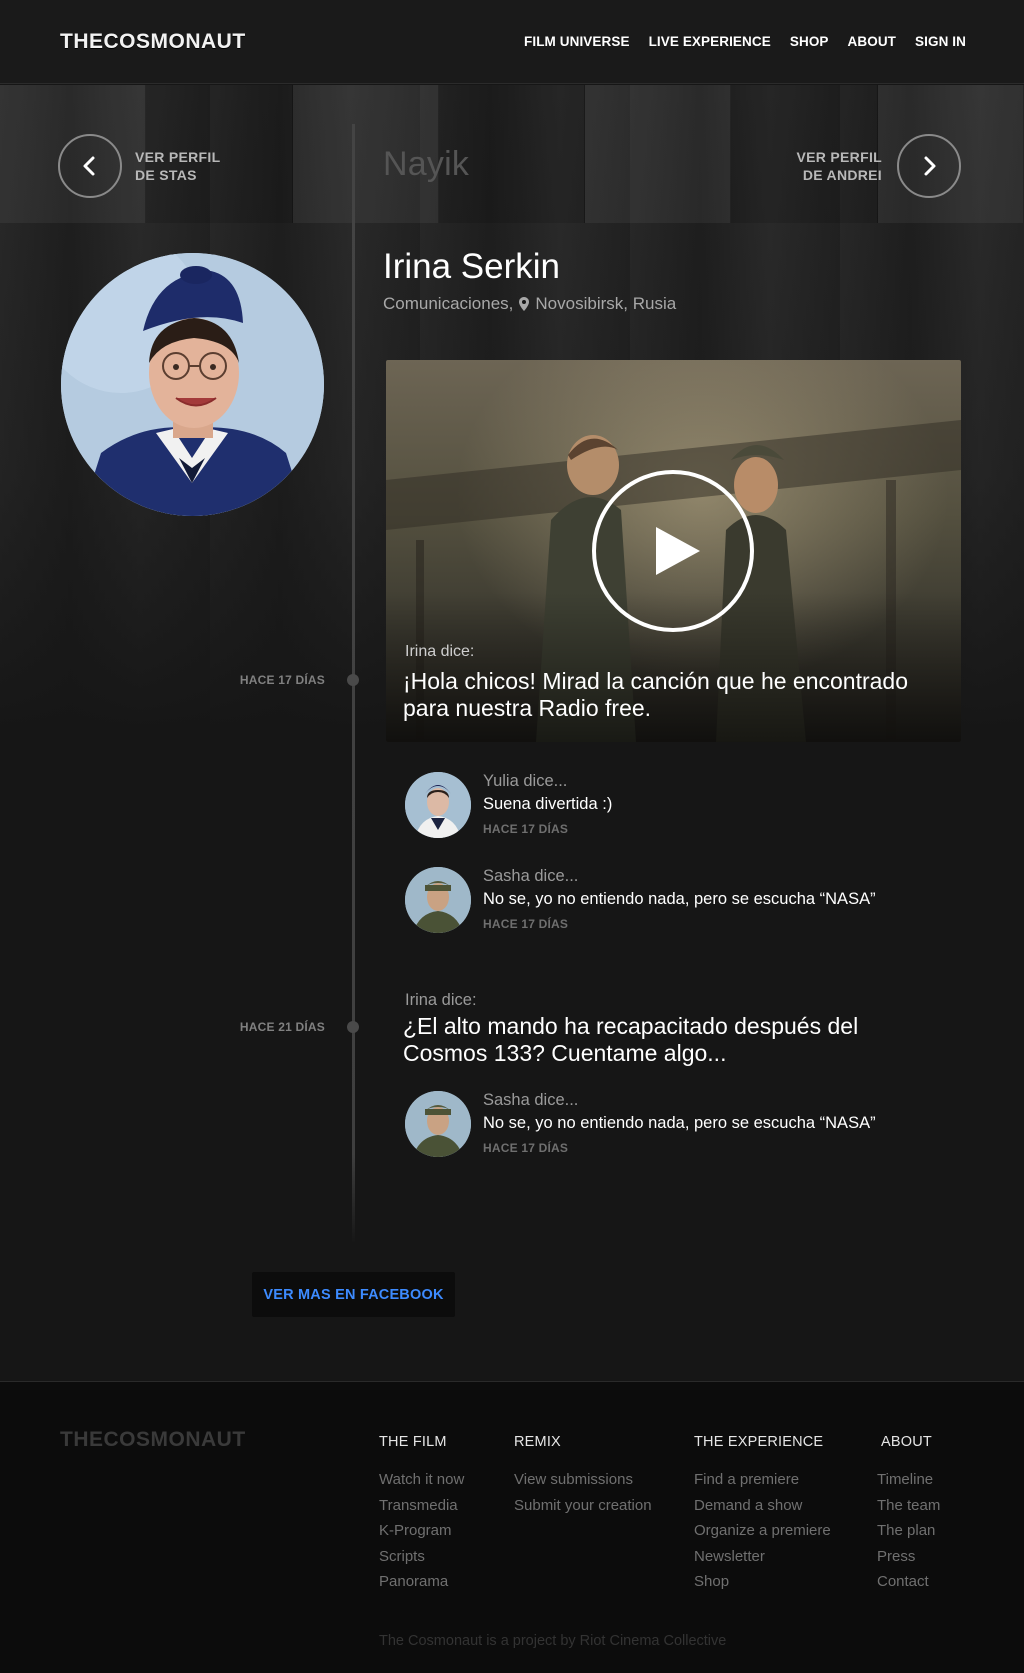 This screenshot has width=1024, height=1673. What do you see at coordinates (282, 680) in the screenshot?
I see `post-date: HACE 17 DÍAS` at bounding box center [282, 680].